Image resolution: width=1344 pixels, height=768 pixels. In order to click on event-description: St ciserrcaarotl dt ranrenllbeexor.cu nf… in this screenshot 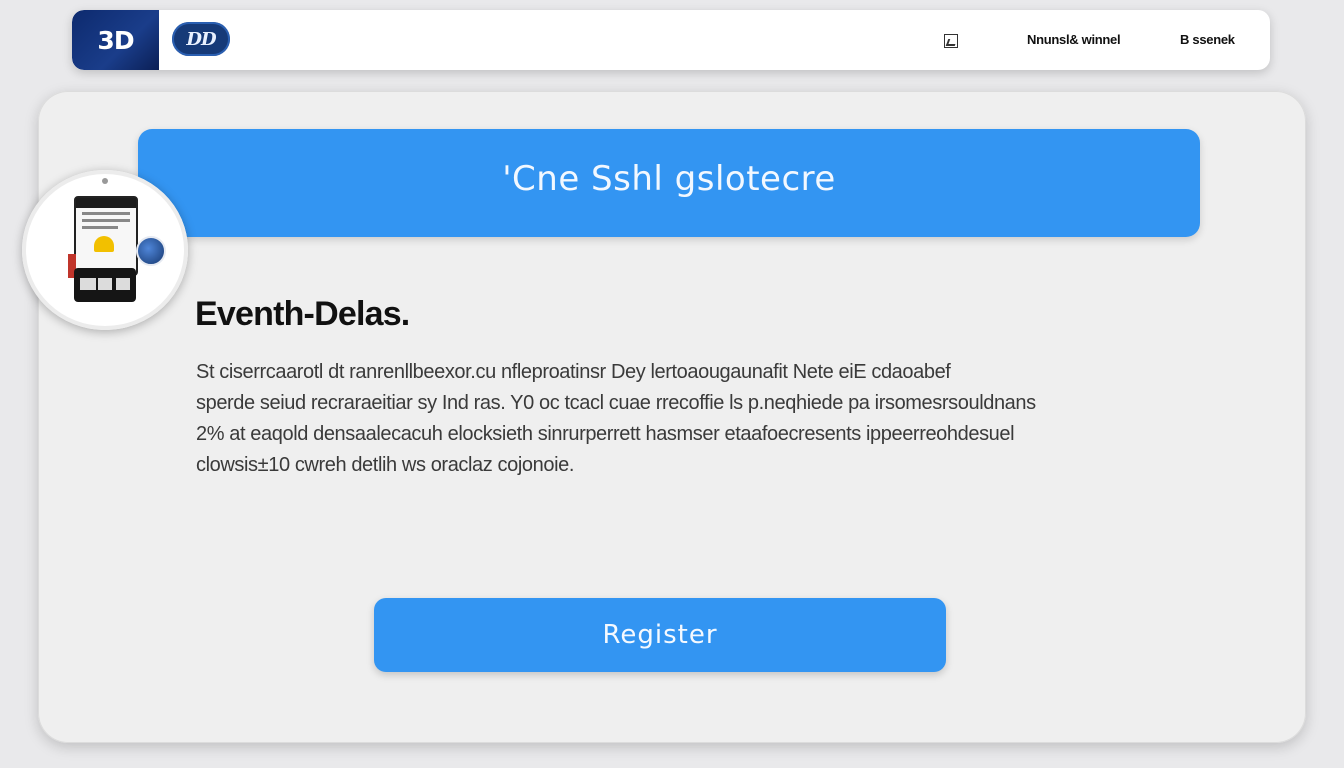, I will do `click(676, 419)`.